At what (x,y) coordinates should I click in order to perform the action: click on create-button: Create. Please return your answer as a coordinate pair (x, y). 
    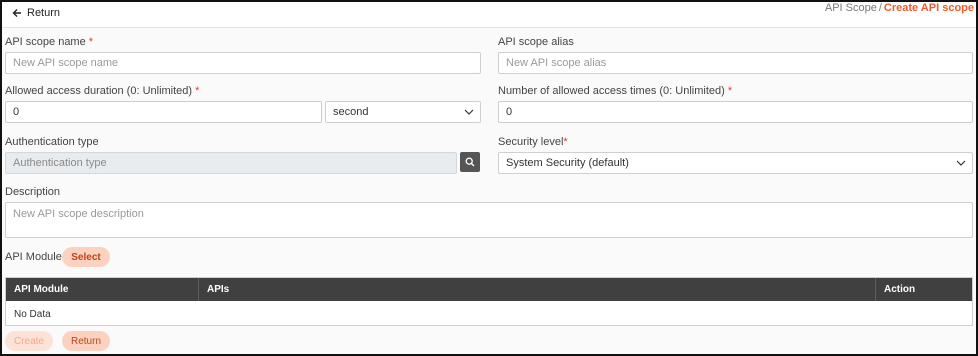
    Looking at the image, I should click on (29, 341).